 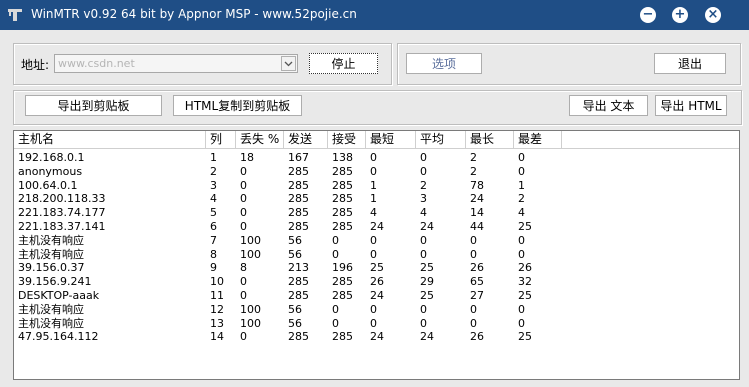 I want to click on col-hop-cell: 6, so click(x=213, y=226).